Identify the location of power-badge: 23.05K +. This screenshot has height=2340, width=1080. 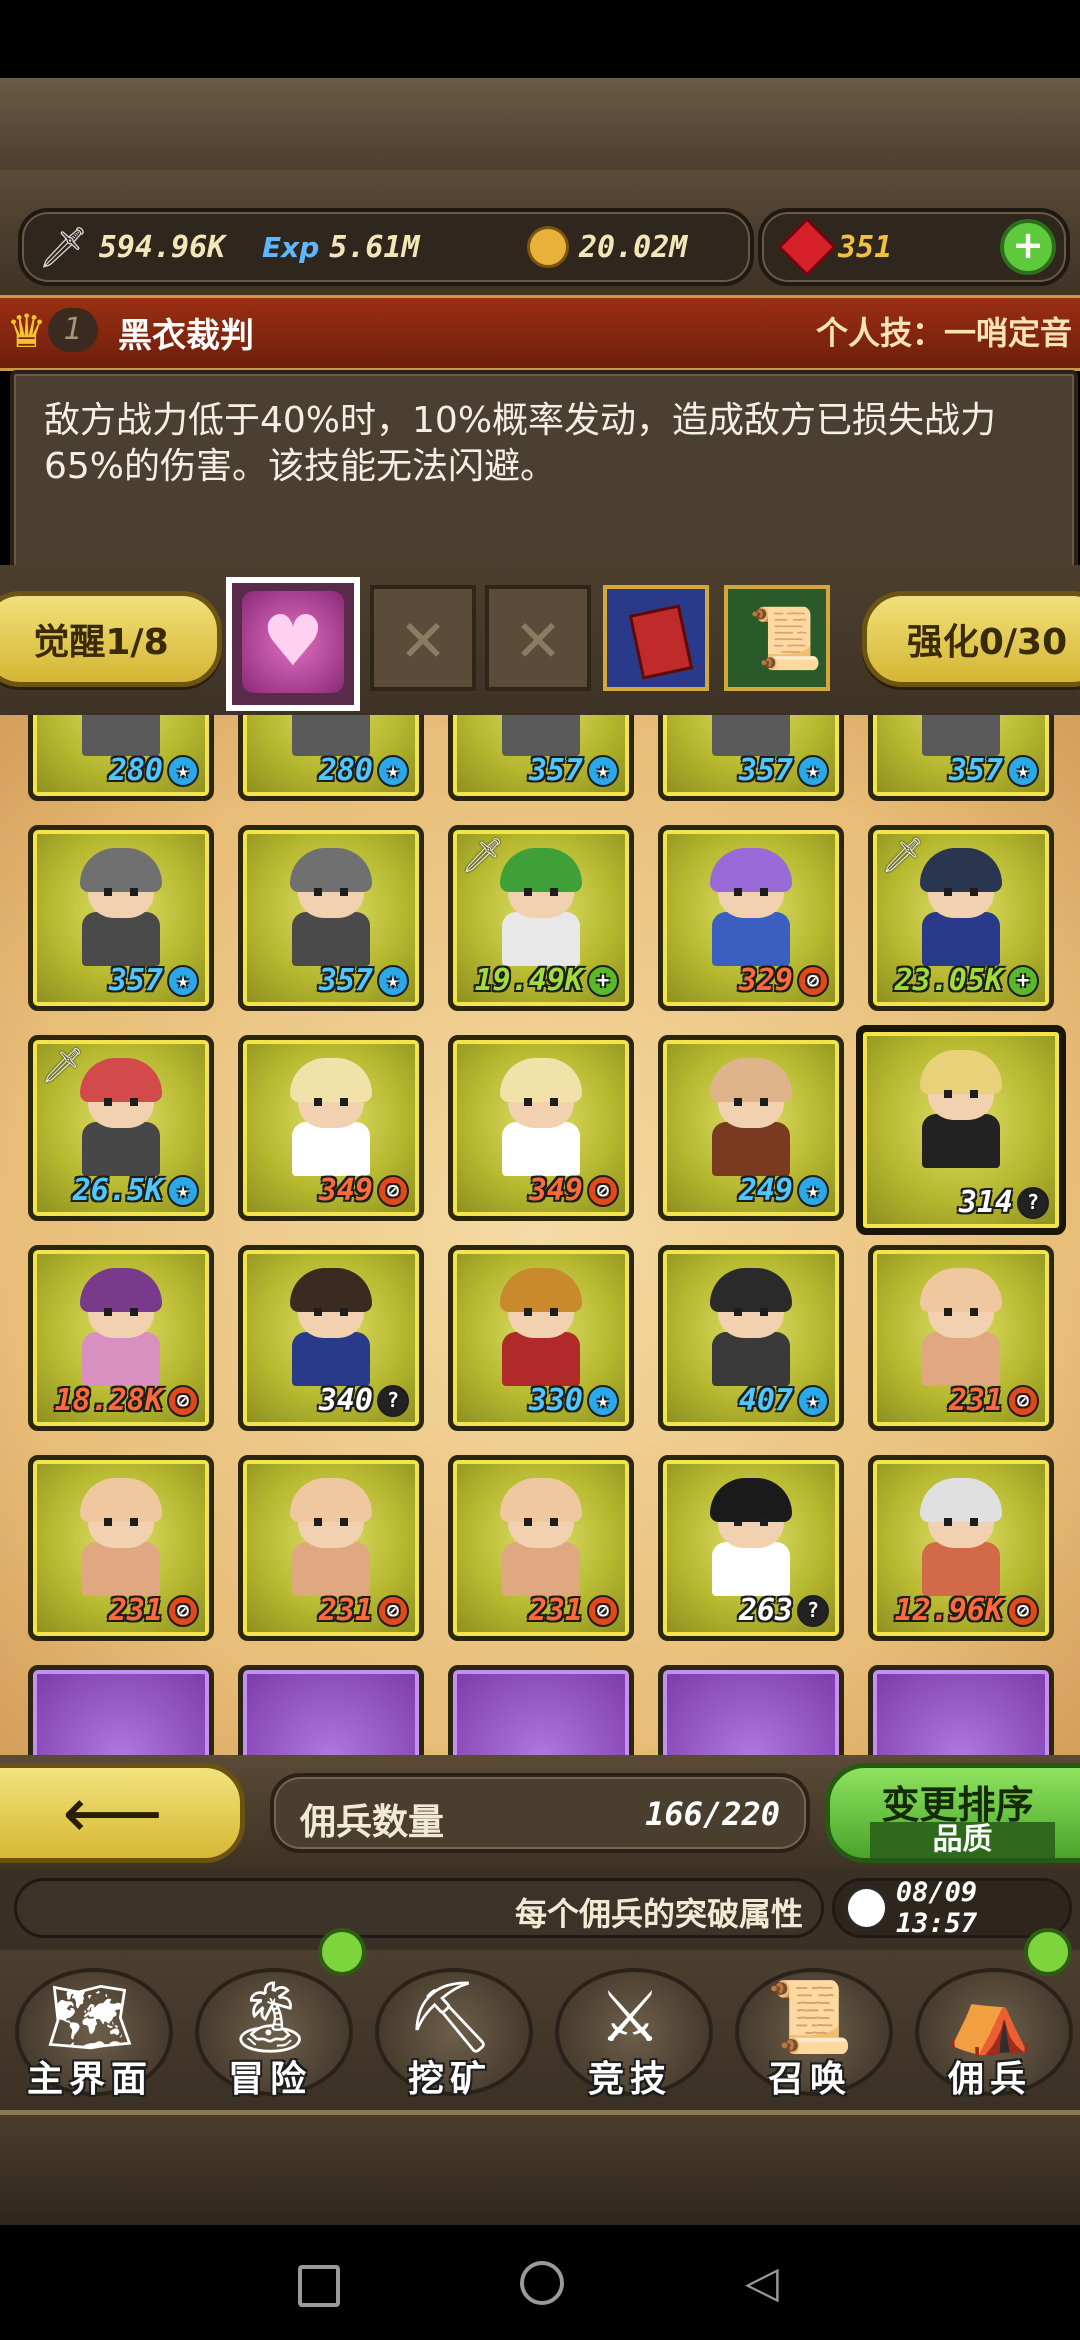
(967, 980).